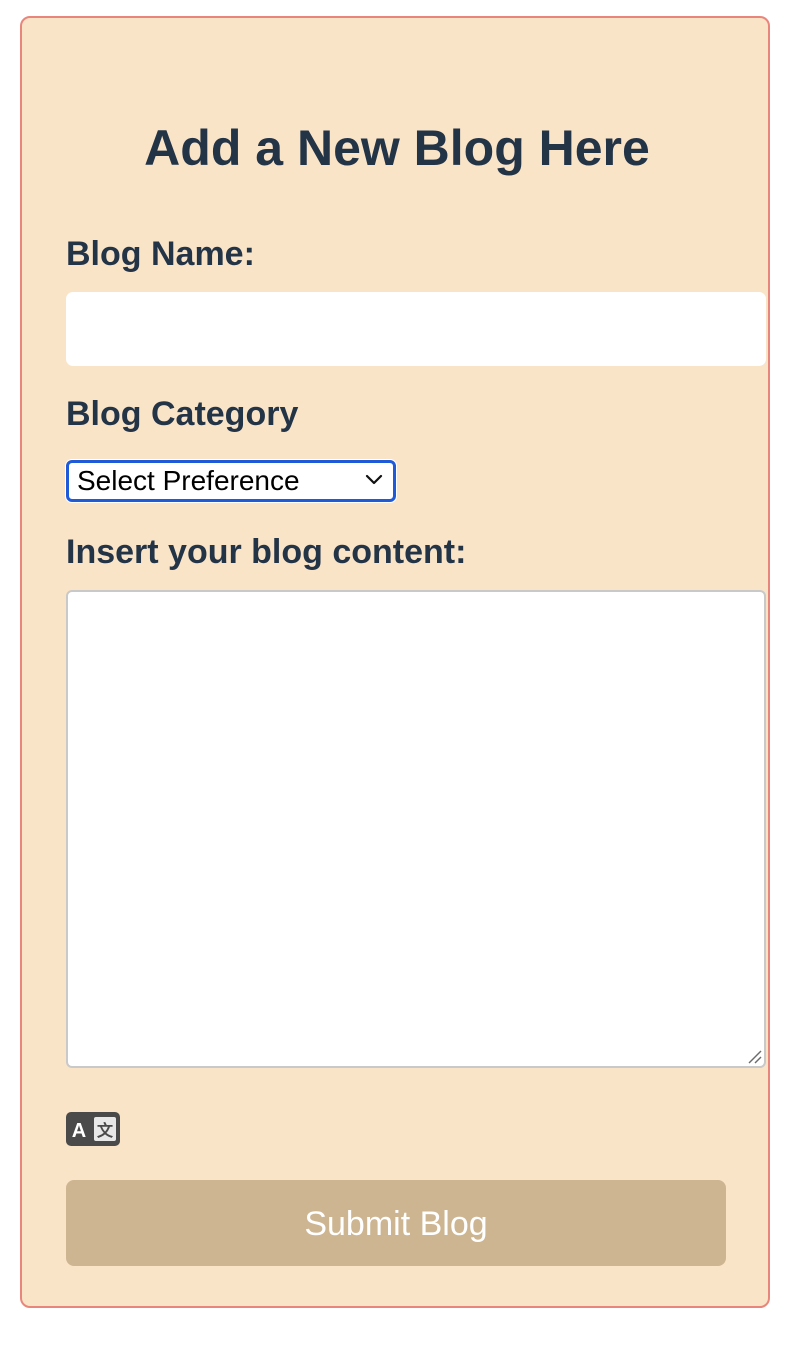 Image resolution: width=808 pixels, height=1358 pixels. Describe the element at coordinates (182, 414) in the screenshot. I see `blog-category-label: Blog Category` at that location.